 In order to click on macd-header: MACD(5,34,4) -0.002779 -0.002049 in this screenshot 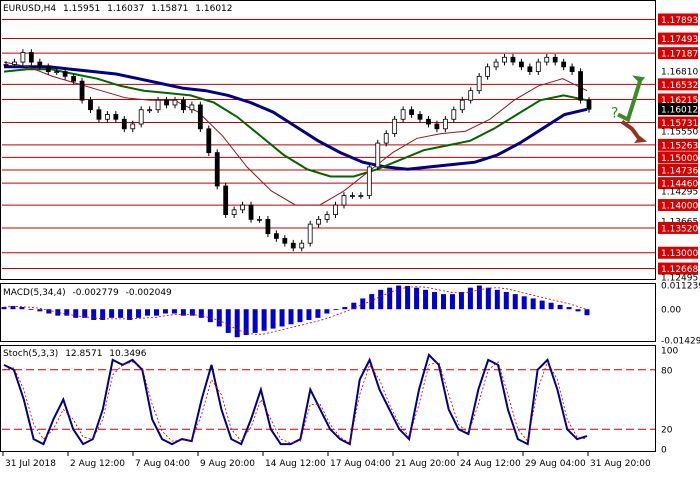, I will do `click(87, 293)`.